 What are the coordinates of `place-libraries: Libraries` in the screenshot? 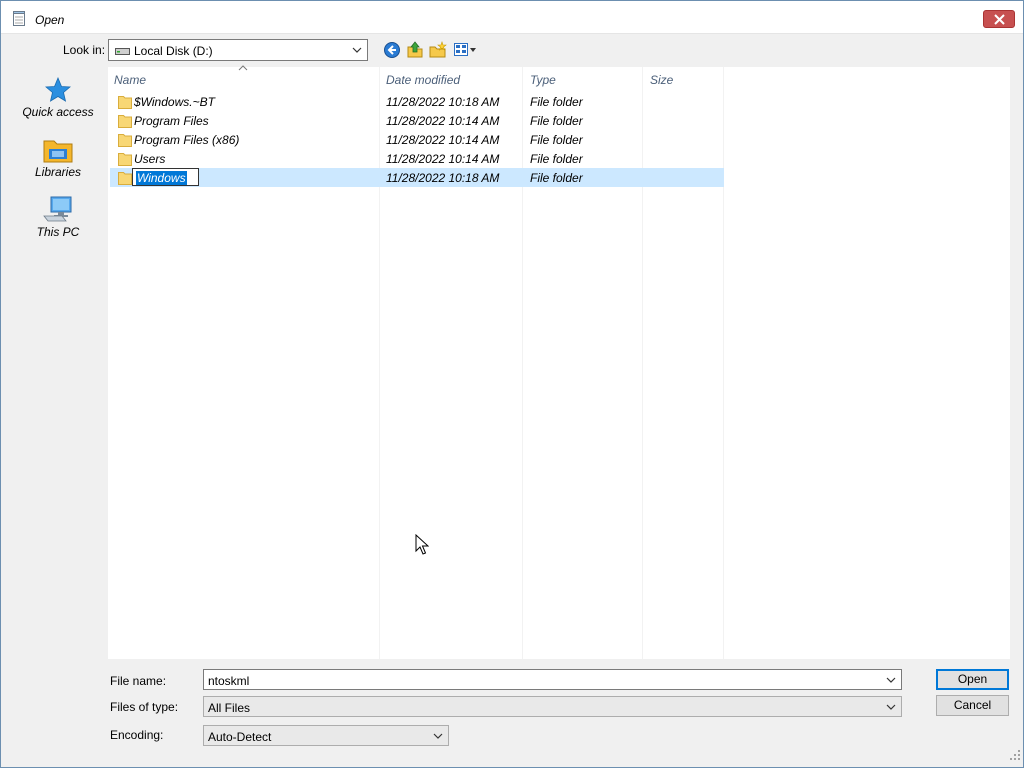 It's located at (58, 165).